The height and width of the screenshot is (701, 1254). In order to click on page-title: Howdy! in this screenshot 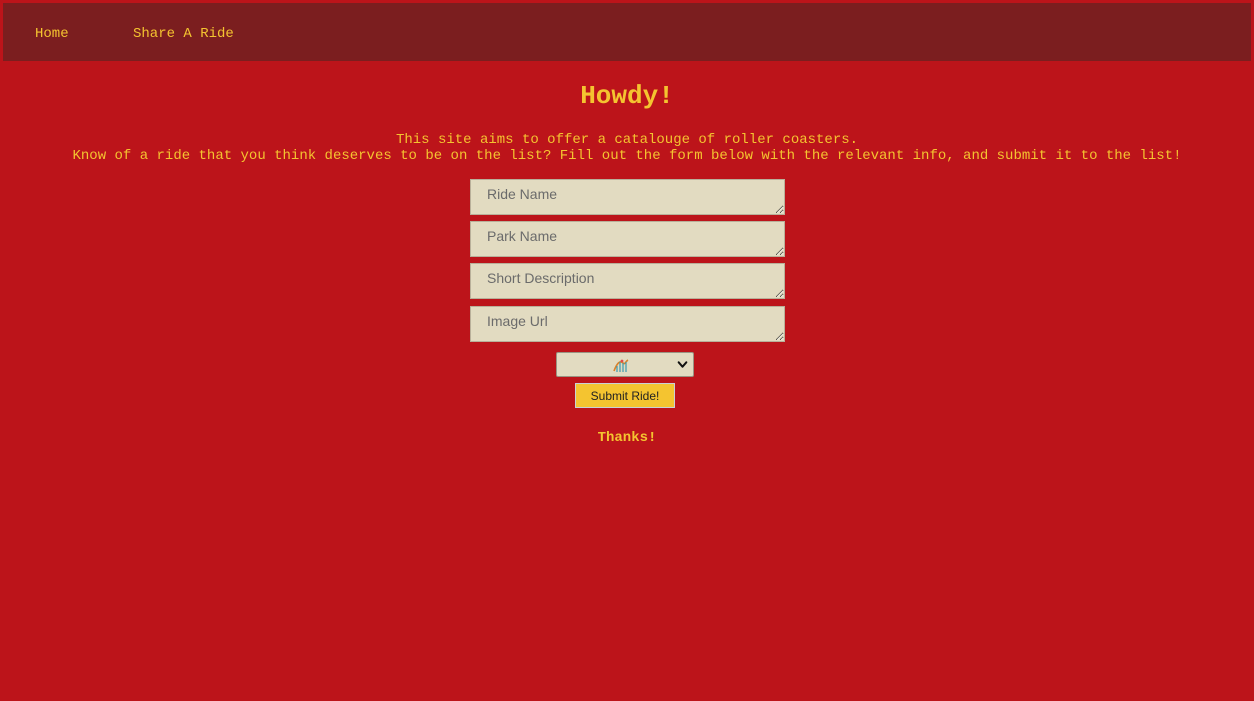, I will do `click(627, 96)`.